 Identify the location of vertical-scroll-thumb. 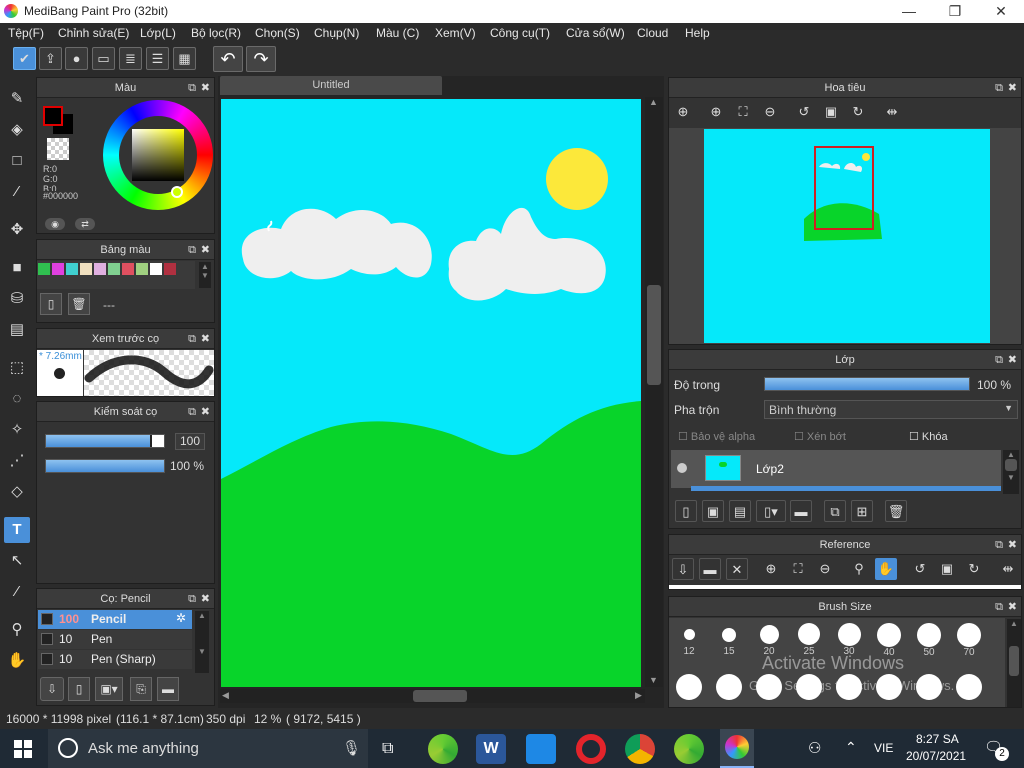
(654, 335).